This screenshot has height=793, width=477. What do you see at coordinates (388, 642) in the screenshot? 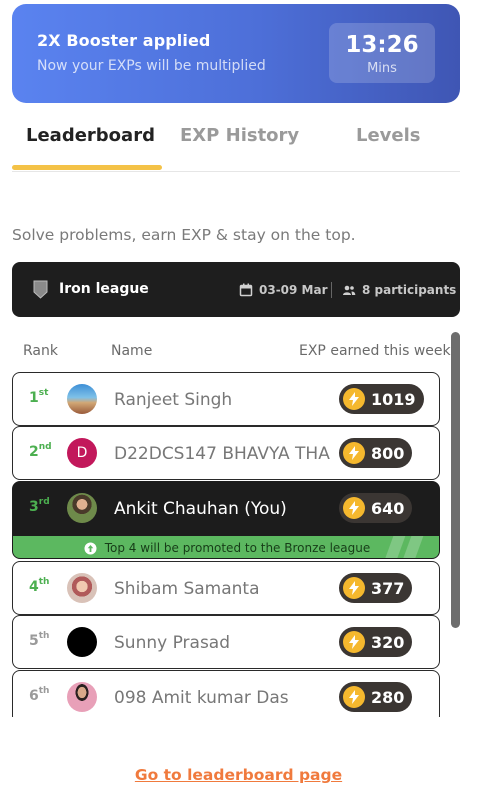
I see `exp-value: 320` at bounding box center [388, 642].